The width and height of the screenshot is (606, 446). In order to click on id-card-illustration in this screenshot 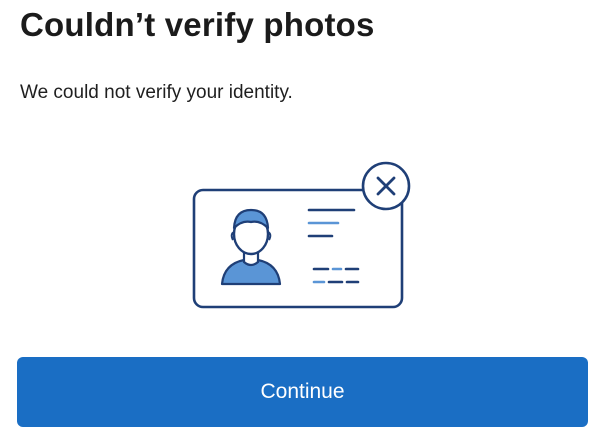, I will do `click(301, 235)`.